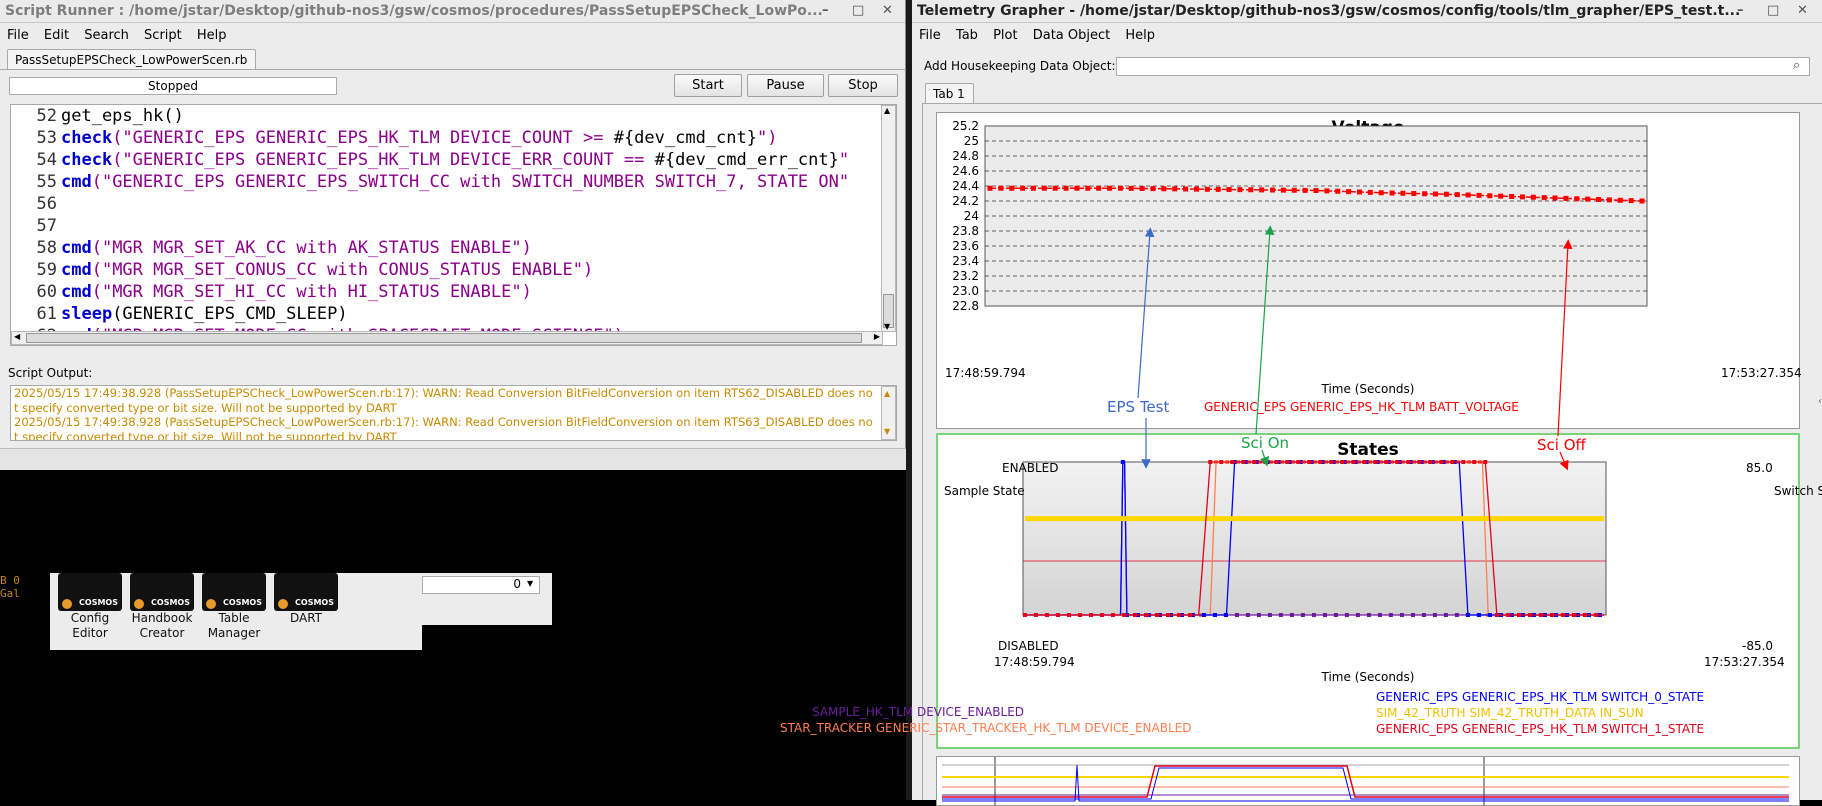 The height and width of the screenshot is (806, 1822). I want to click on annotation-sci-on: Sci On, so click(1265, 443).